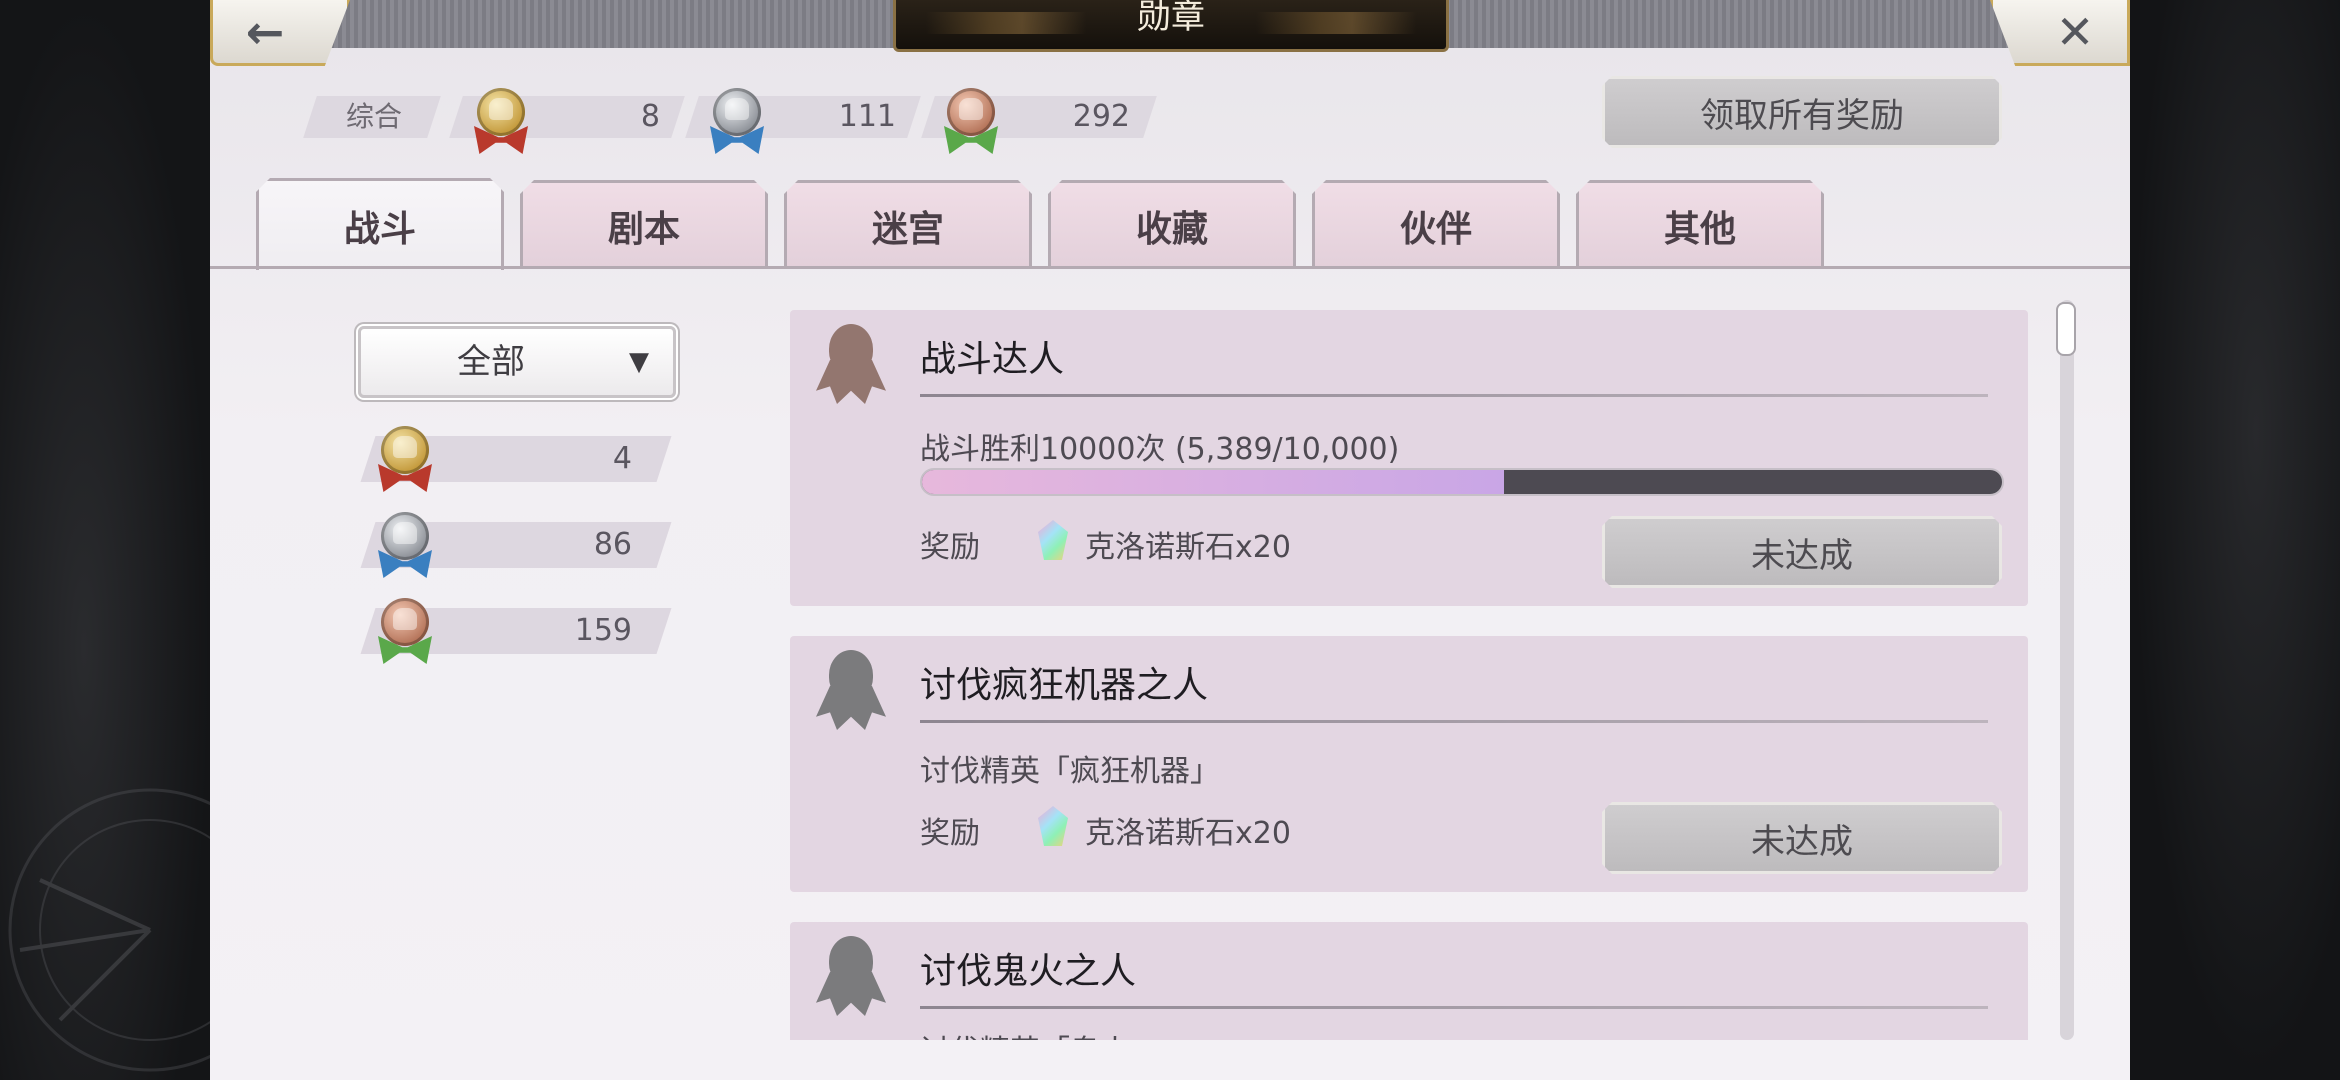  I want to click on scrollbar-thumb, so click(2066, 329).